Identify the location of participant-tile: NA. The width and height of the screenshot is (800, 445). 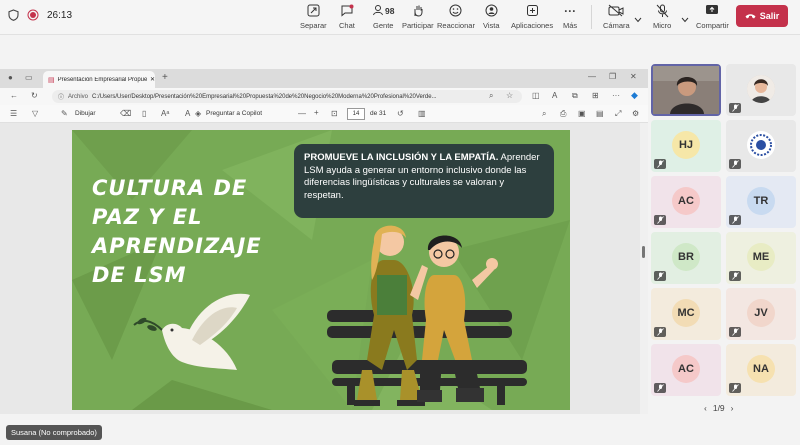
(761, 370).